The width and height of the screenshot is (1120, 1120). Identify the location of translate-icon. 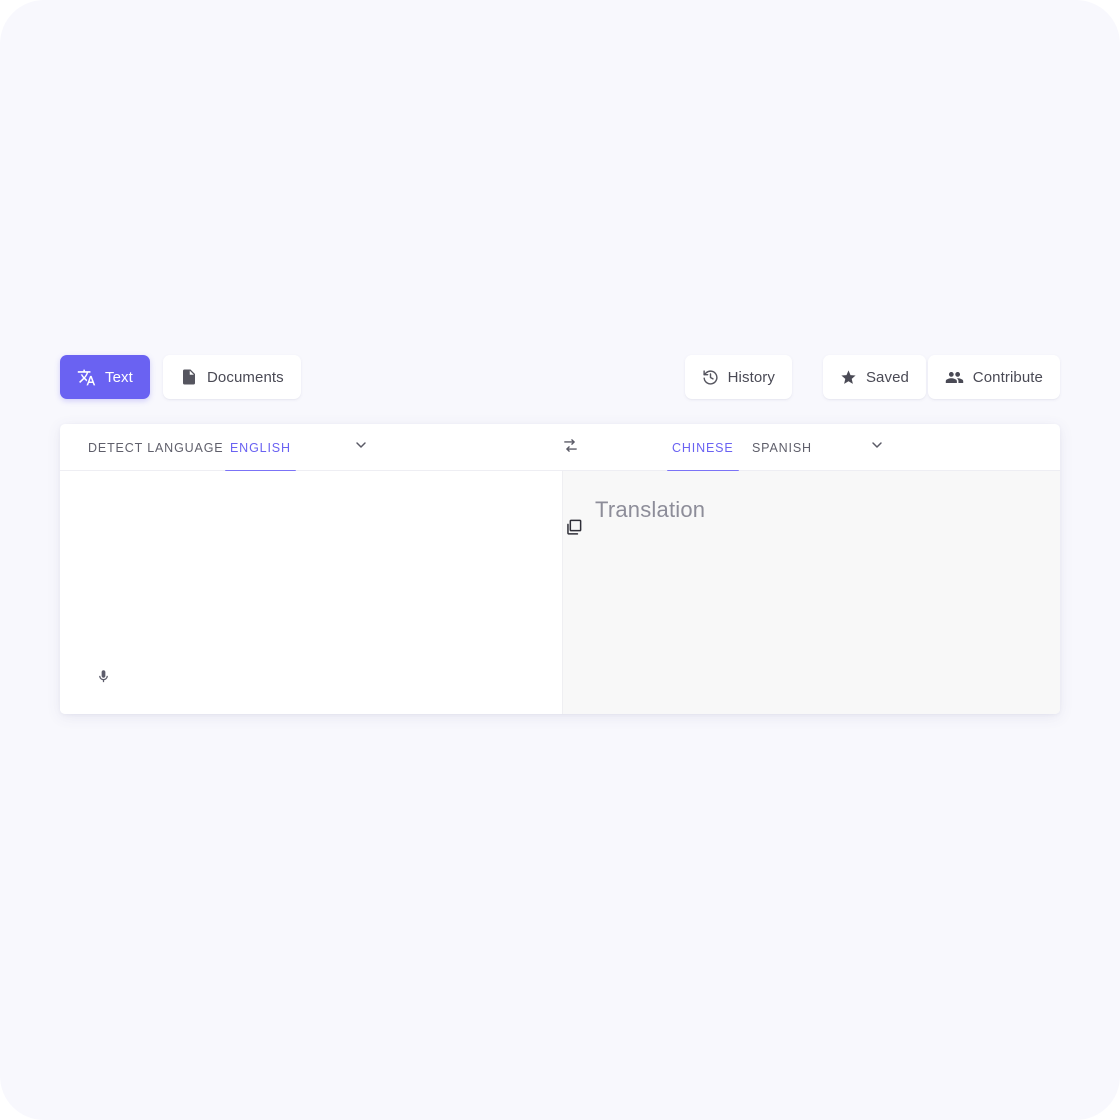
(86, 377).